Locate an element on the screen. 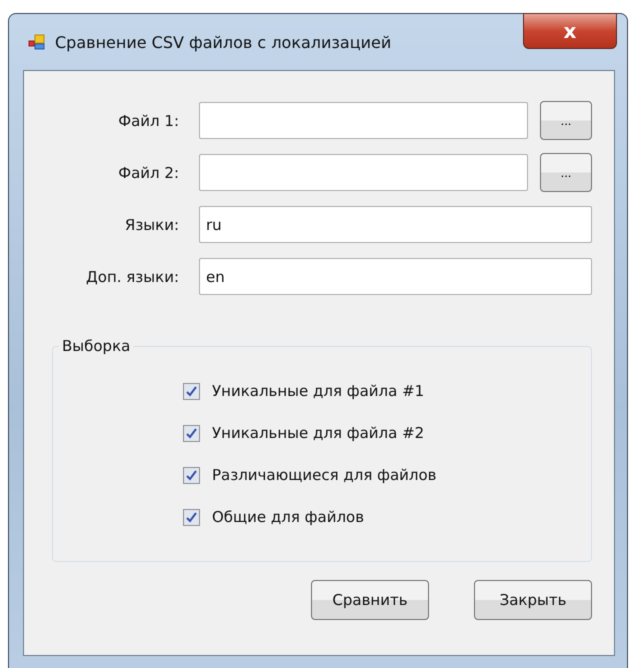 The width and height of the screenshot is (630, 668). field-label: Доп. языки: is located at coordinates (132, 277).